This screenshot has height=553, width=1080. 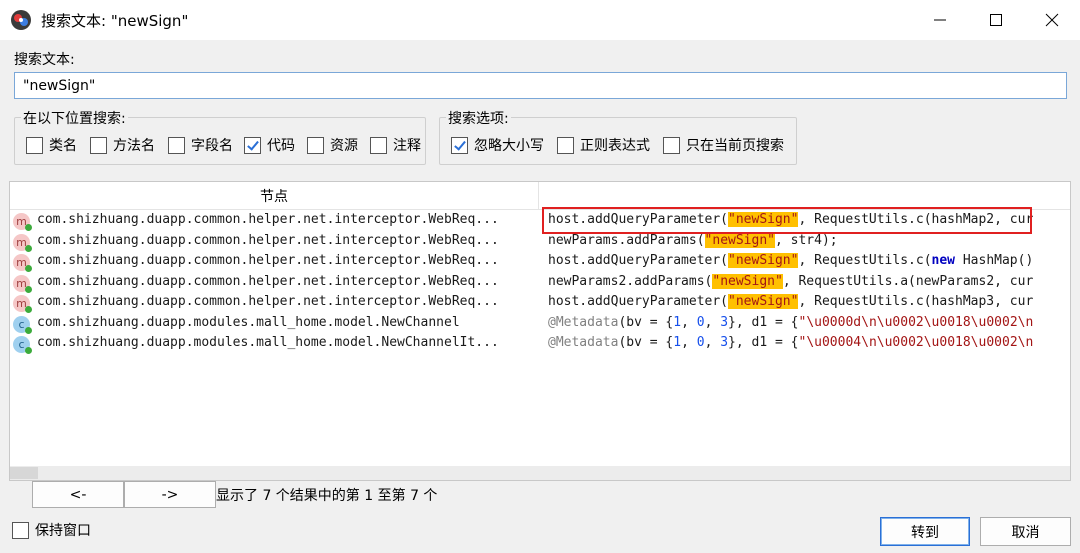 I want to click on maximize-icon, so click(x=996, y=20).